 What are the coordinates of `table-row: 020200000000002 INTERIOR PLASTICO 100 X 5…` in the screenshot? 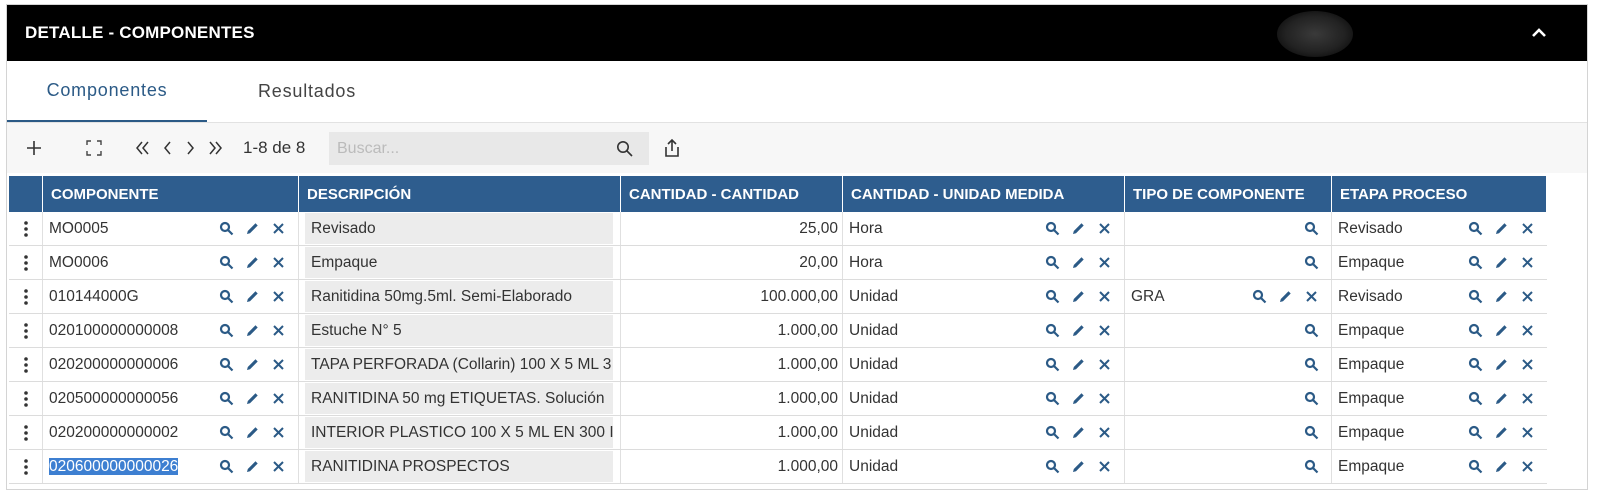 It's located at (778, 433).